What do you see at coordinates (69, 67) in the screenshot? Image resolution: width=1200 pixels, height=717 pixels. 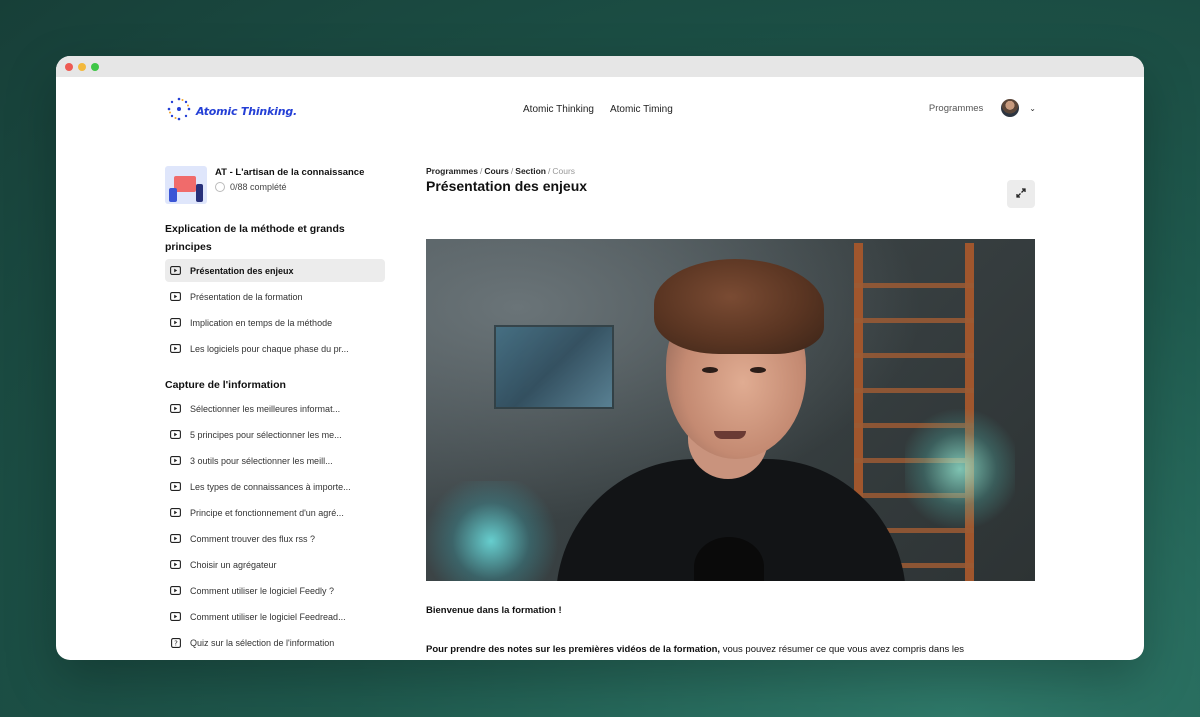 I see `close-window-button` at bounding box center [69, 67].